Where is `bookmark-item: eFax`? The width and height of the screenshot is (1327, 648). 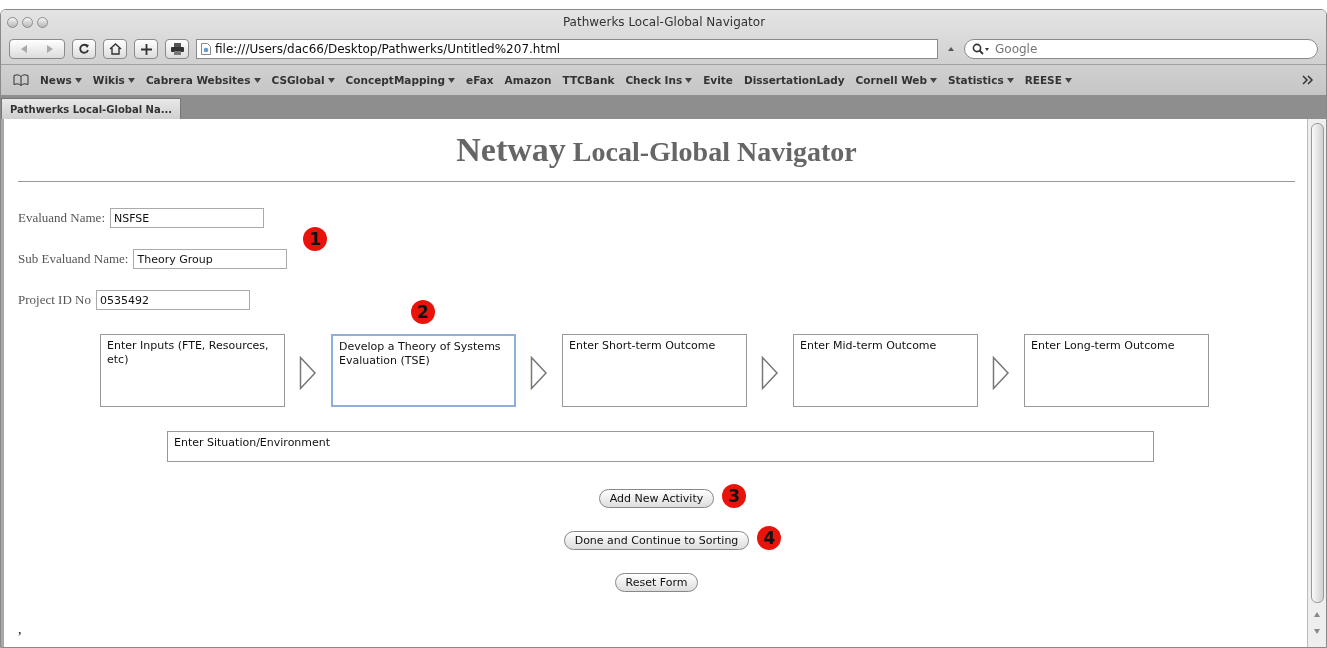
bookmark-item: eFax is located at coordinates (480, 80).